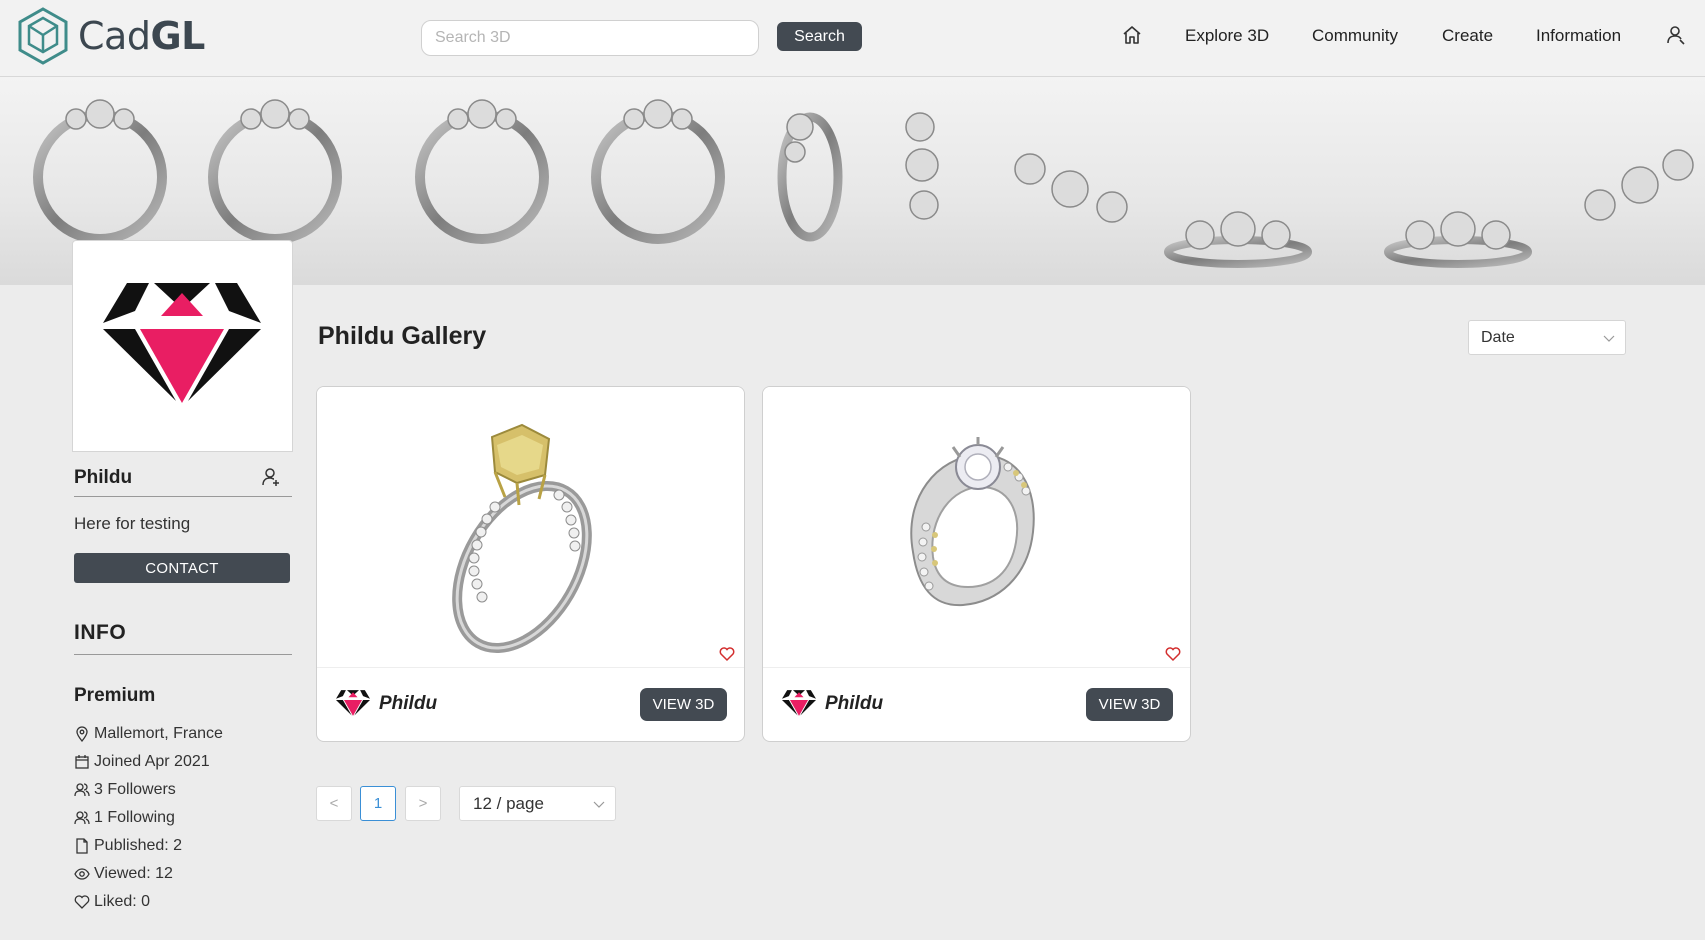  Describe the element at coordinates (103, 477) in the screenshot. I see `profile-username: Phildu` at that location.